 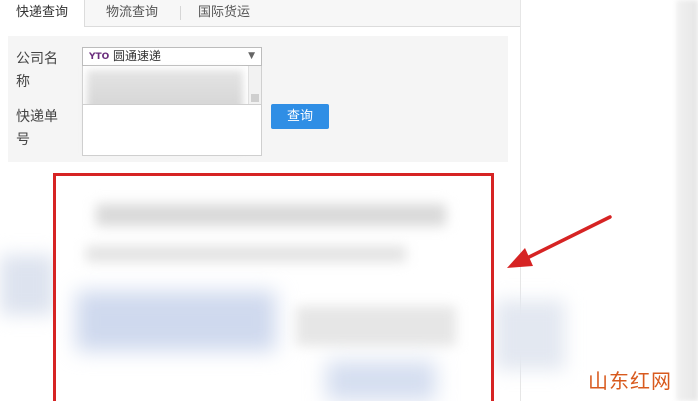 What do you see at coordinates (137, 56) in the screenshot?
I see `selected-company-text: 圆通速递` at bounding box center [137, 56].